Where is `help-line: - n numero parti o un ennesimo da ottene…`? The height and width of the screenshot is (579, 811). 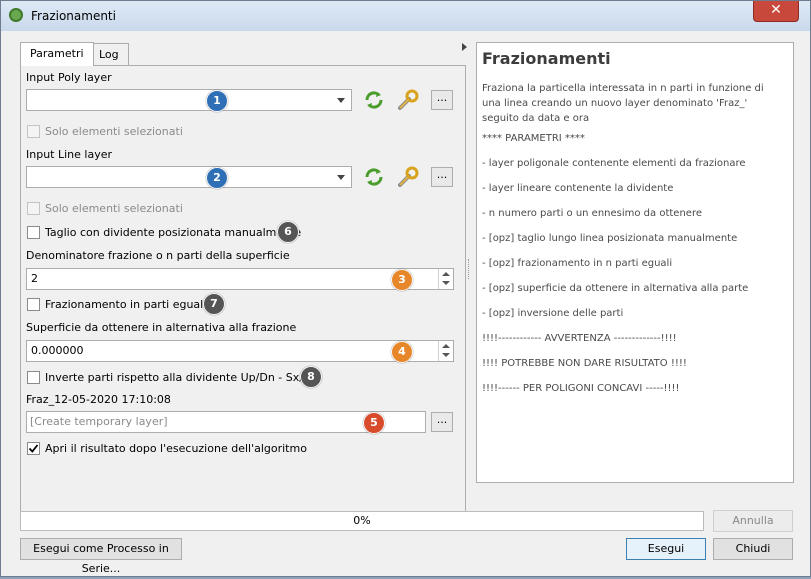 help-line: - n numero parti o un ennesimo da ottene… is located at coordinates (592, 213).